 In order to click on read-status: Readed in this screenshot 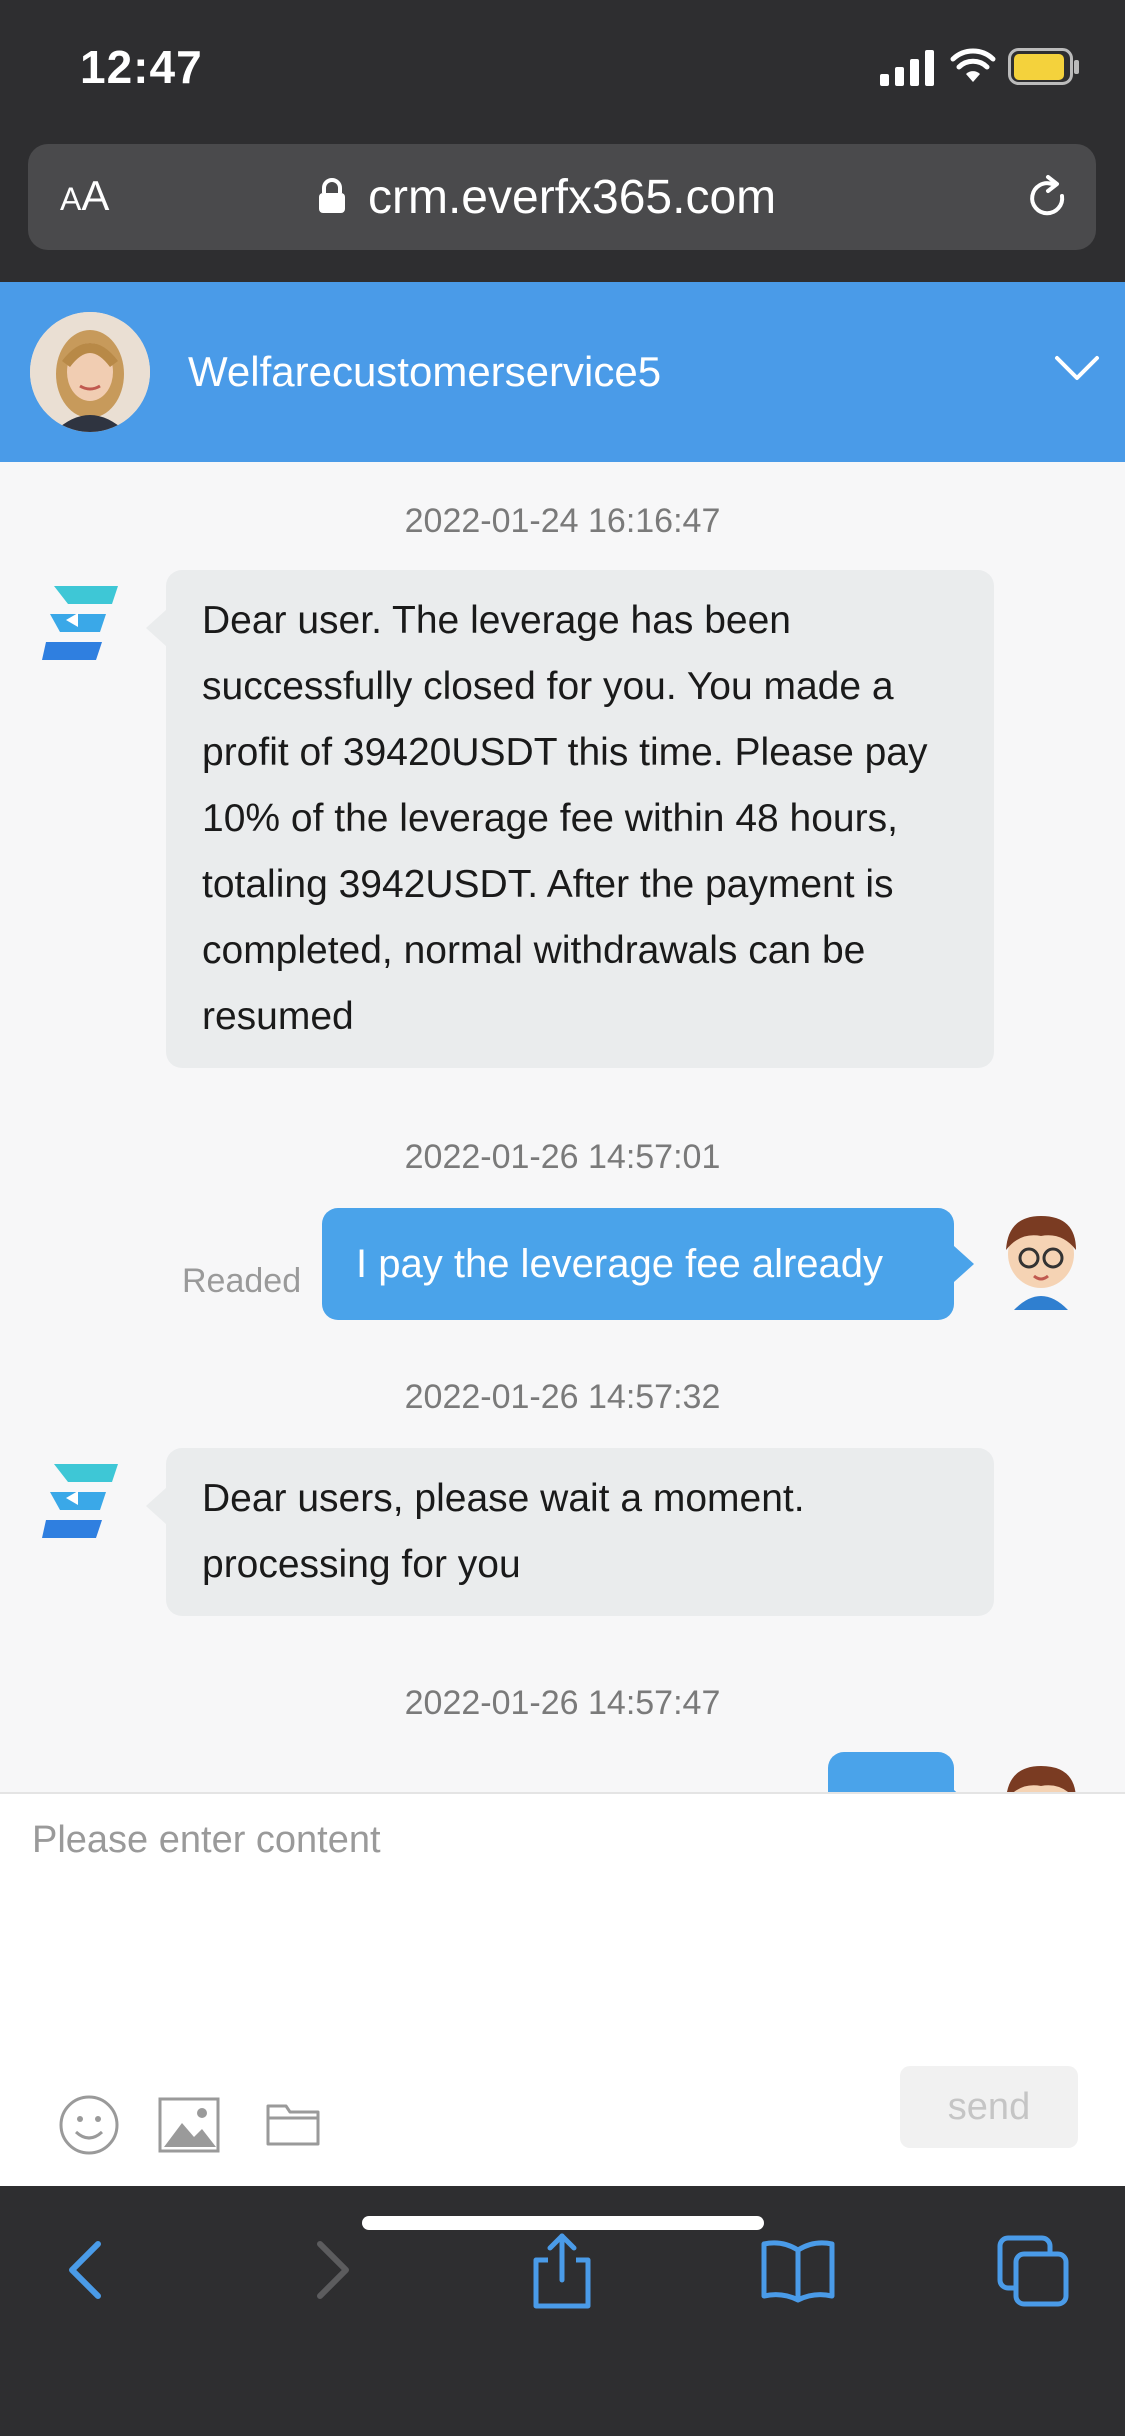, I will do `click(242, 1281)`.